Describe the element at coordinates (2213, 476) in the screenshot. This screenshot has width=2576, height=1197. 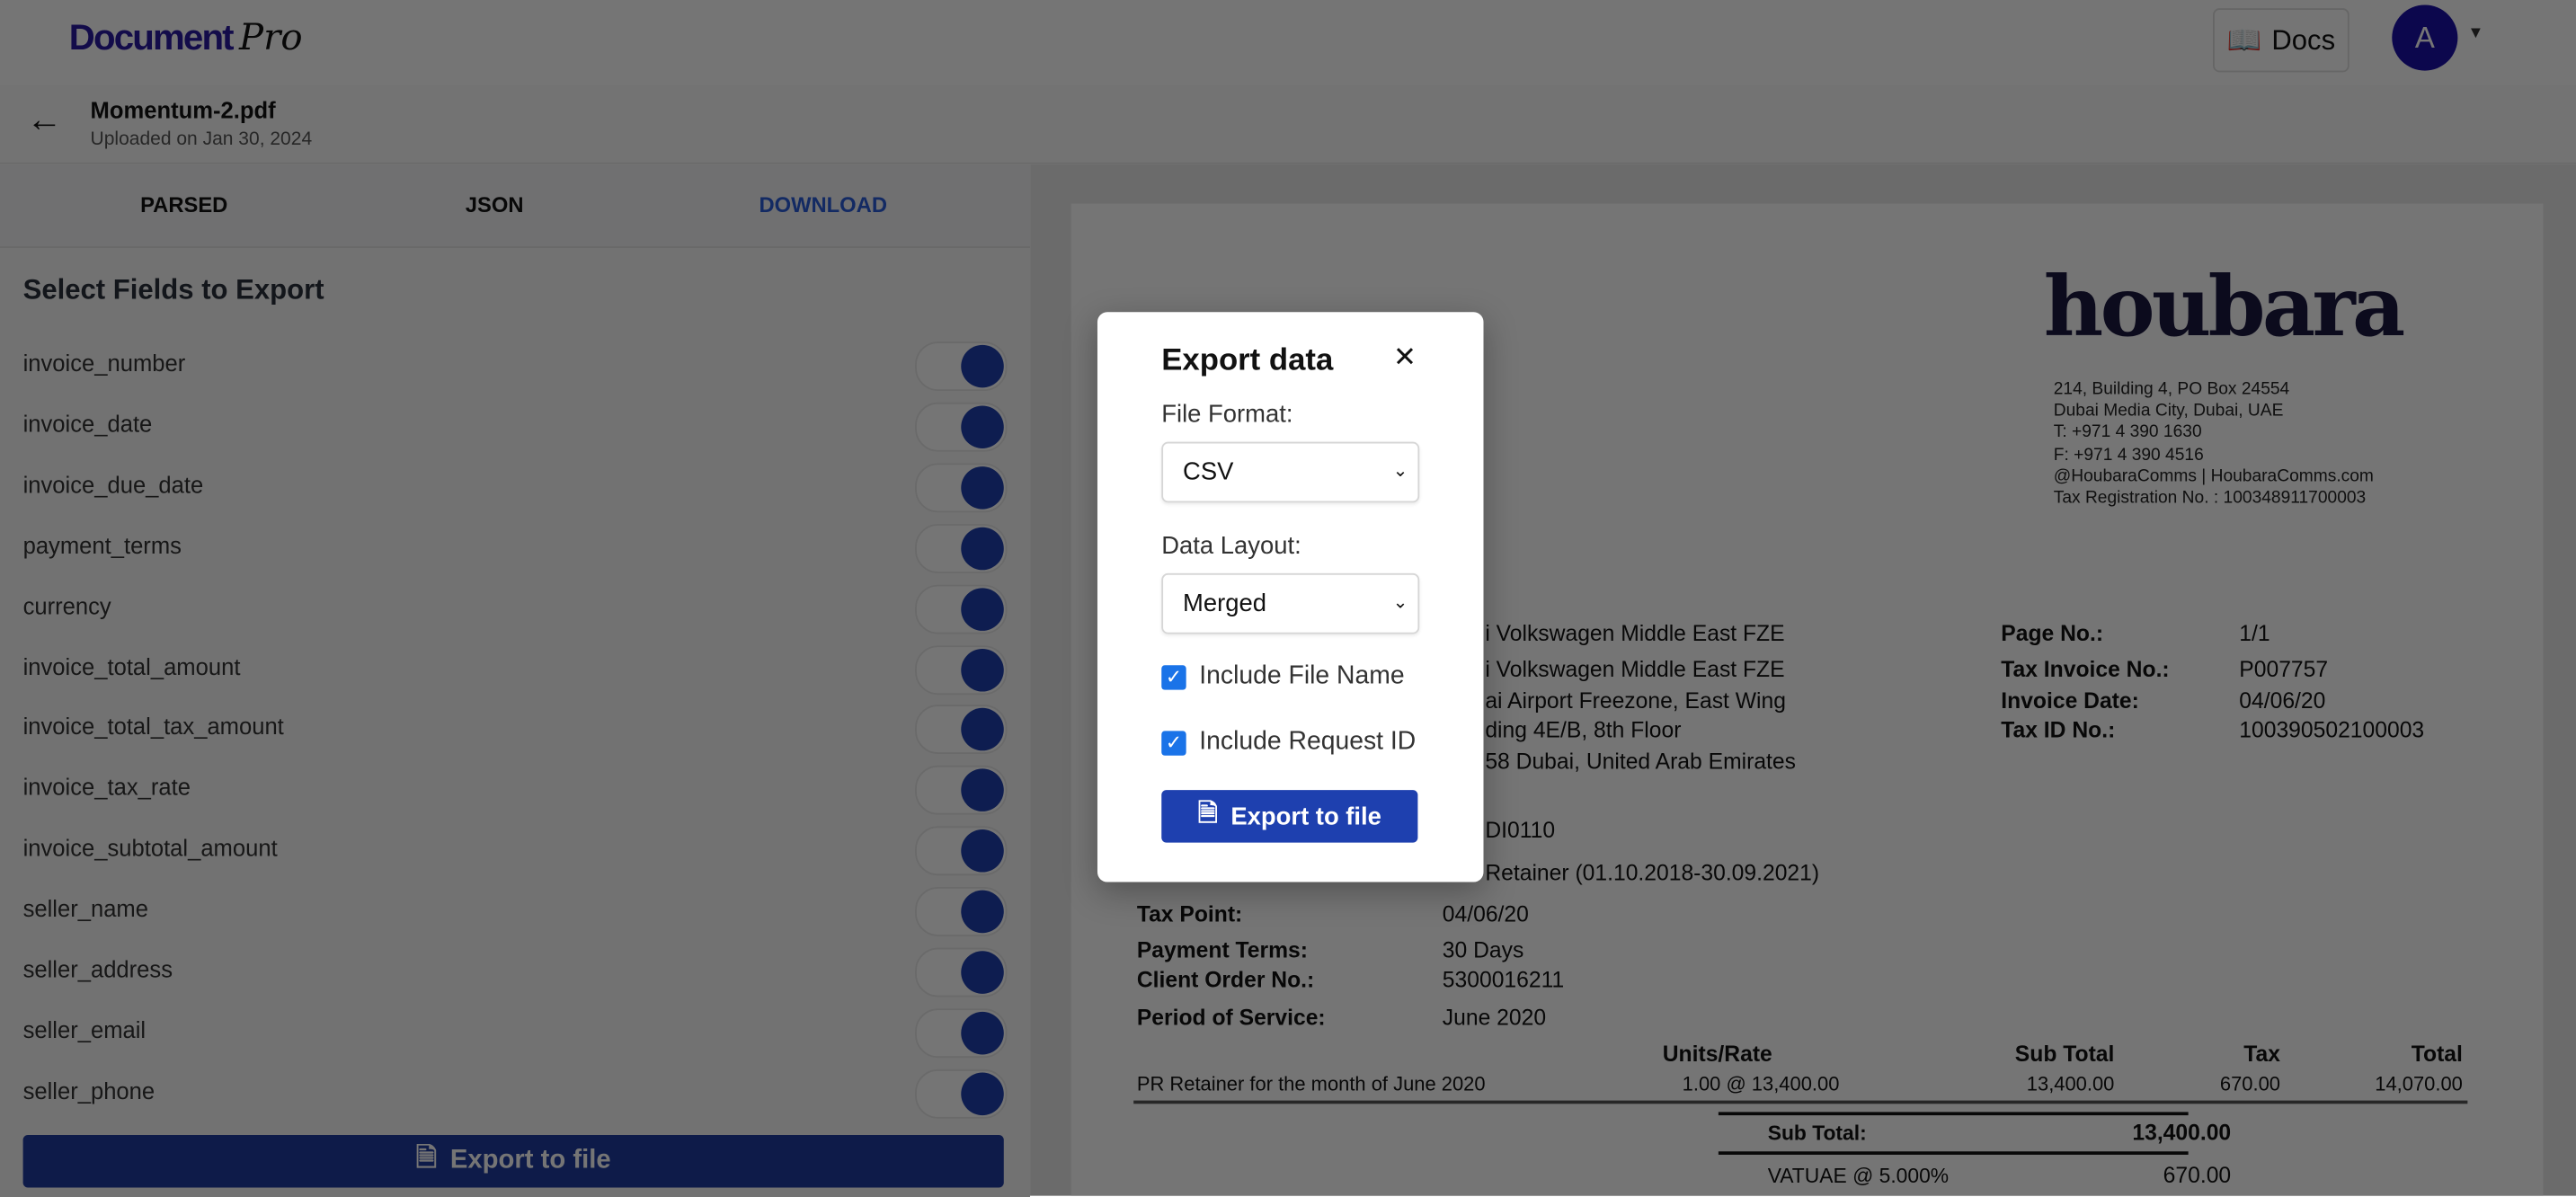
I see `company-address-line: @HoubaraComms | HoubaraComms.com` at that location.